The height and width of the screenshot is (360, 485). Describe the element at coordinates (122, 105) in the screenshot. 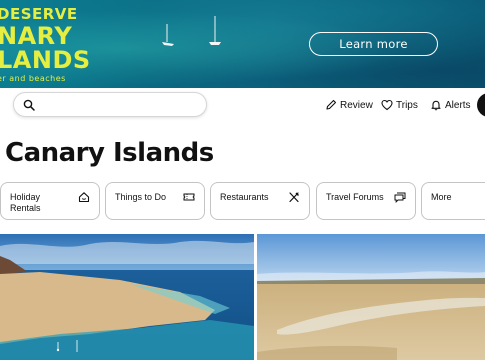

I see `search-input` at that location.